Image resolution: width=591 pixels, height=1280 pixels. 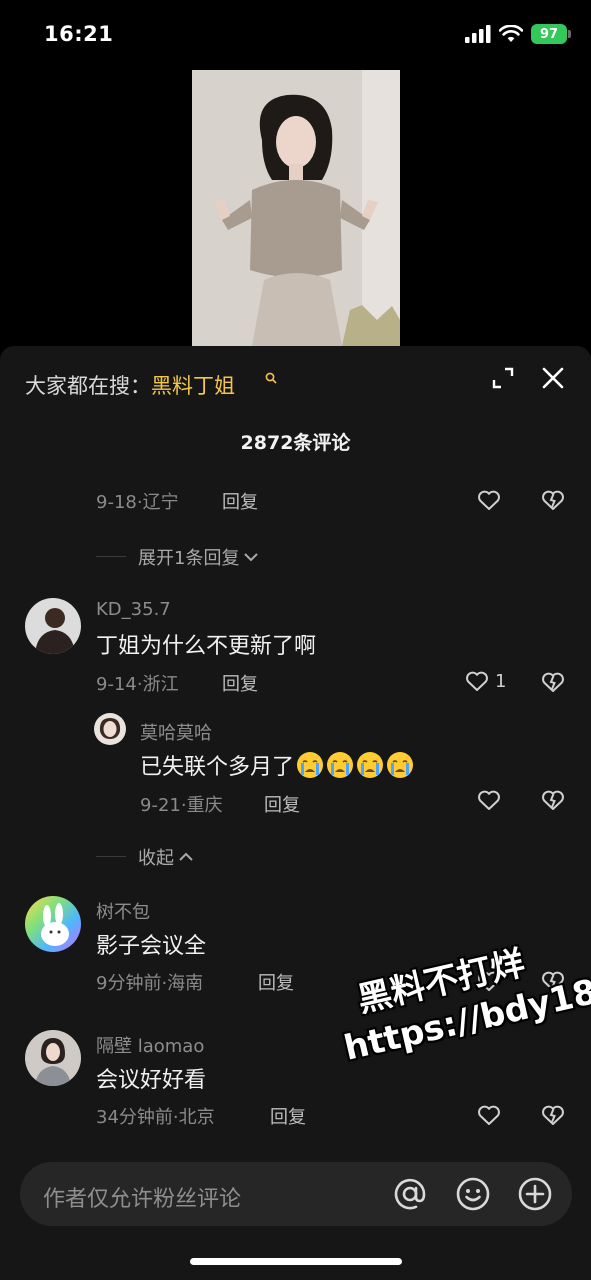 I want to click on trending-search: 大家都在搜：黑料丁姐, so click(x=130, y=385).